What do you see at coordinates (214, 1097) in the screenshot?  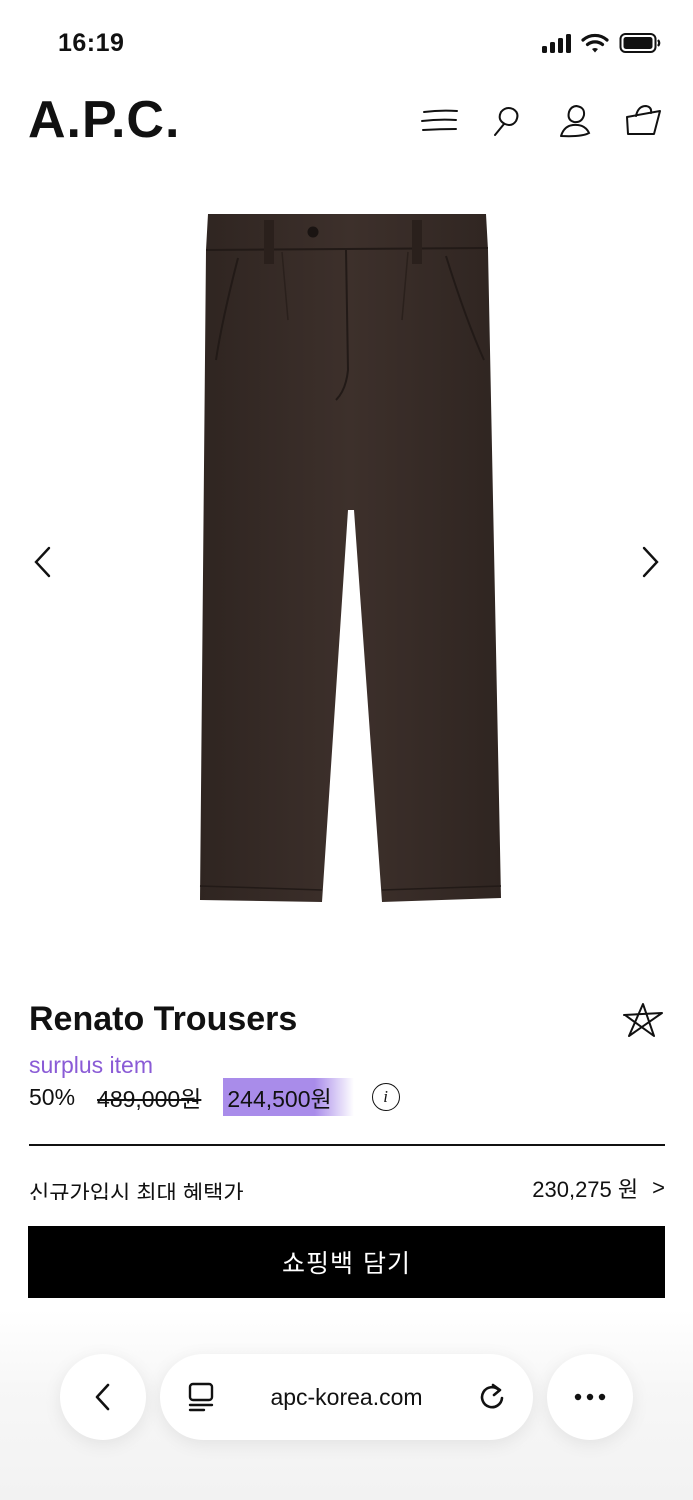 I see `price-row: 50% 489,000원 244,500원 i` at bounding box center [214, 1097].